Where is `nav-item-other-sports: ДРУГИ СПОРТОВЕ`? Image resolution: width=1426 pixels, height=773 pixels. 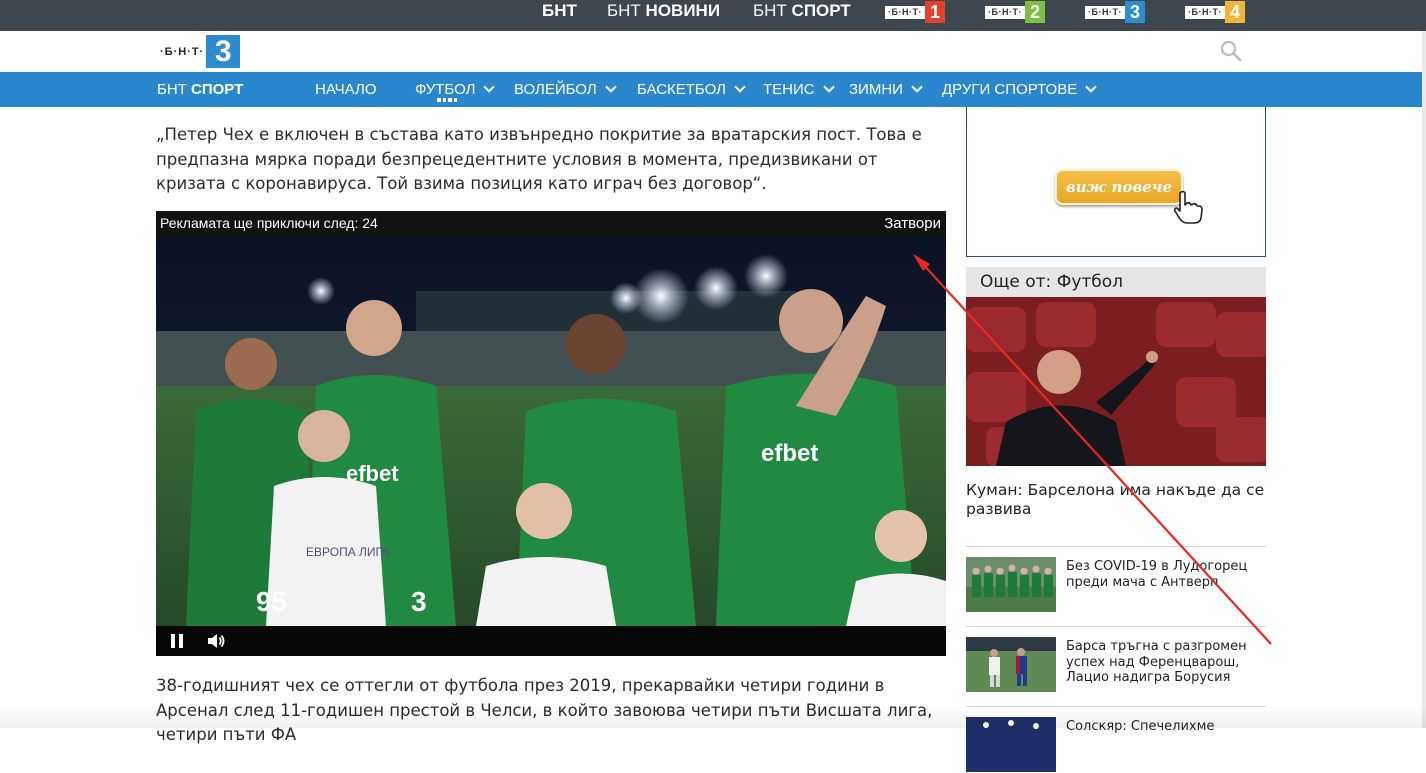 nav-item-other-sports: ДРУГИ СПОРТОВЕ is located at coordinates (1019, 89).